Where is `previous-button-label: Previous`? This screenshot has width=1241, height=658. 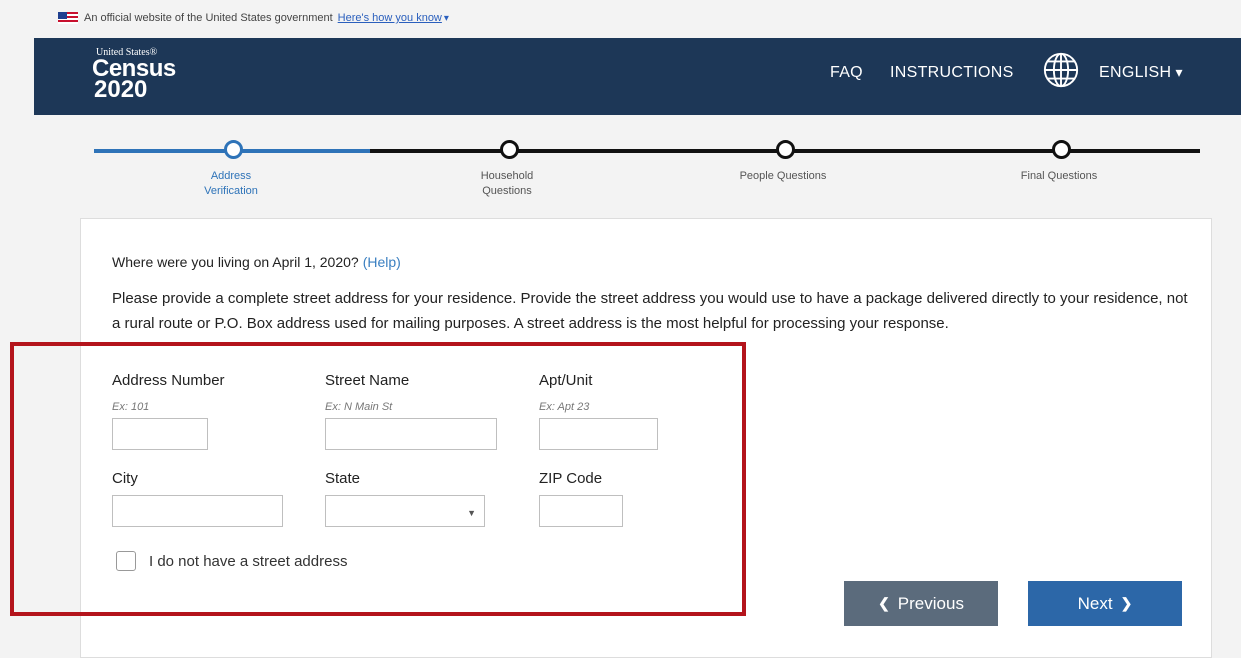 previous-button-label: Previous is located at coordinates (930, 603).